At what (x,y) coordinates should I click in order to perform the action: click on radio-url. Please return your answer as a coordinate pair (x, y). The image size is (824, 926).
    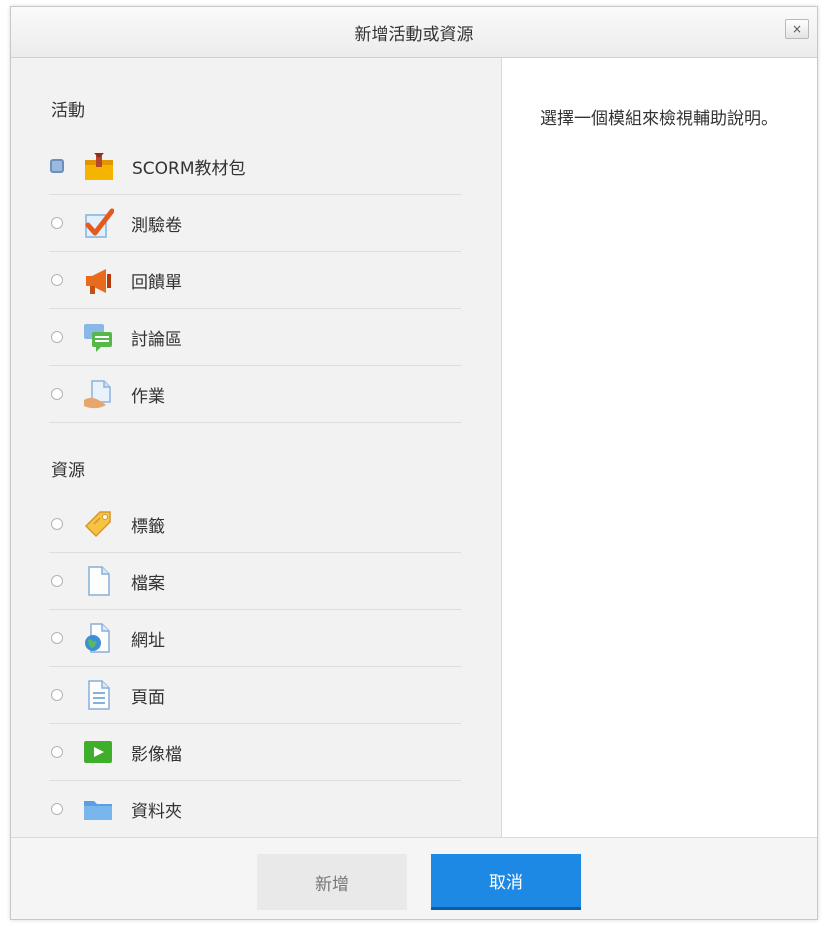
    Looking at the image, I should click on (57, 638).